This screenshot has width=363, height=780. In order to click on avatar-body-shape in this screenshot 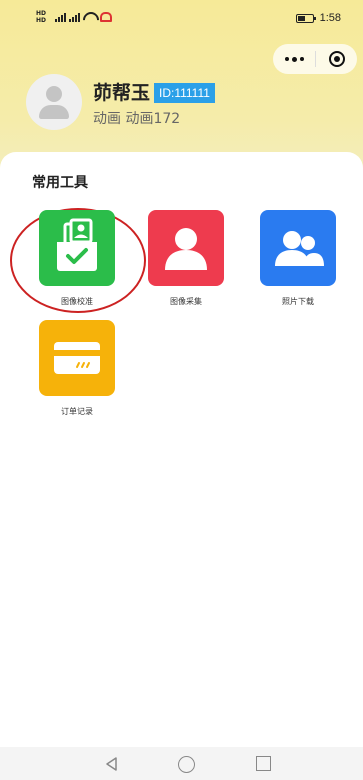, I will do `click(54, 112)`.